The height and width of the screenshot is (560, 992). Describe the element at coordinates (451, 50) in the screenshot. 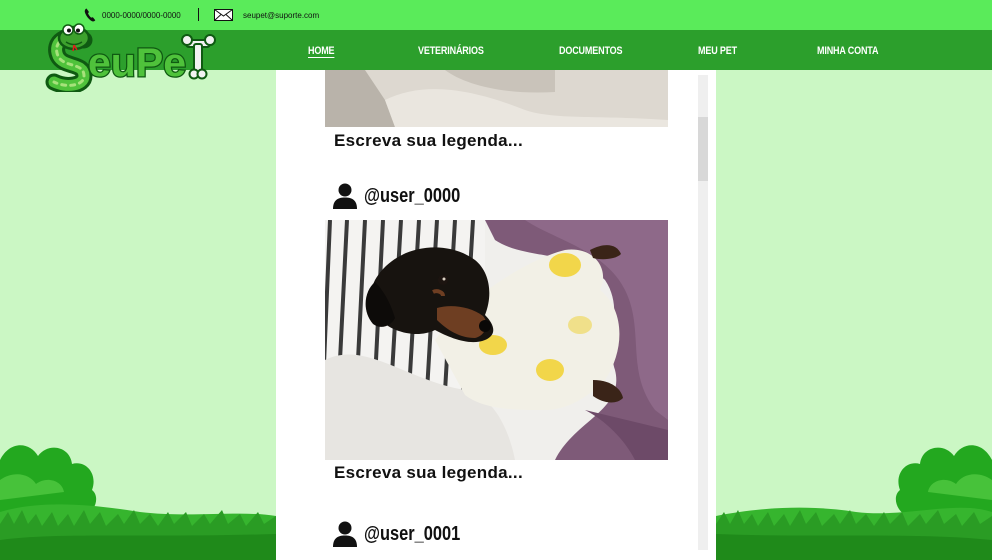

I see `nav-veterinarios: VETERINÁRIOS` at that location.